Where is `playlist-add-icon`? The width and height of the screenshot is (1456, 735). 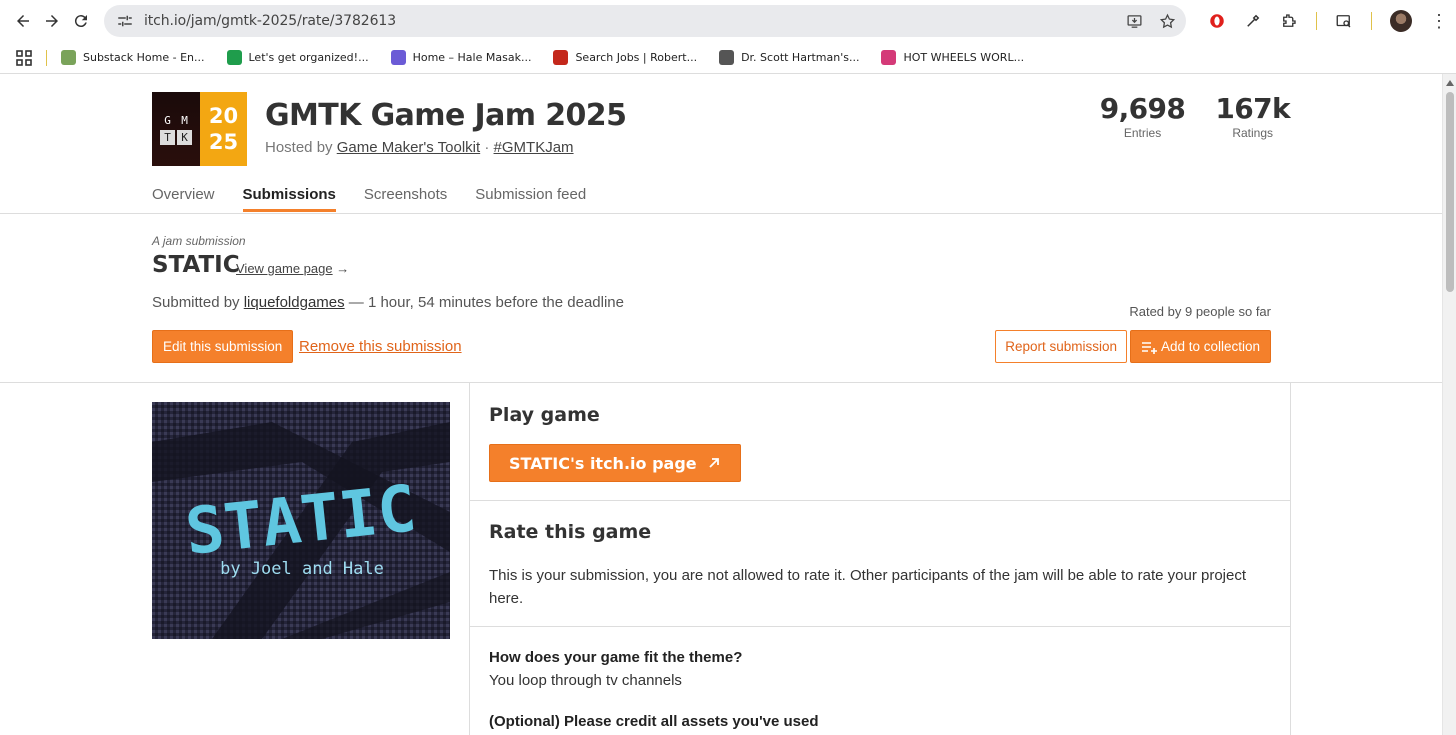
playlist-add-icon is located at coordinates (1149, 347).